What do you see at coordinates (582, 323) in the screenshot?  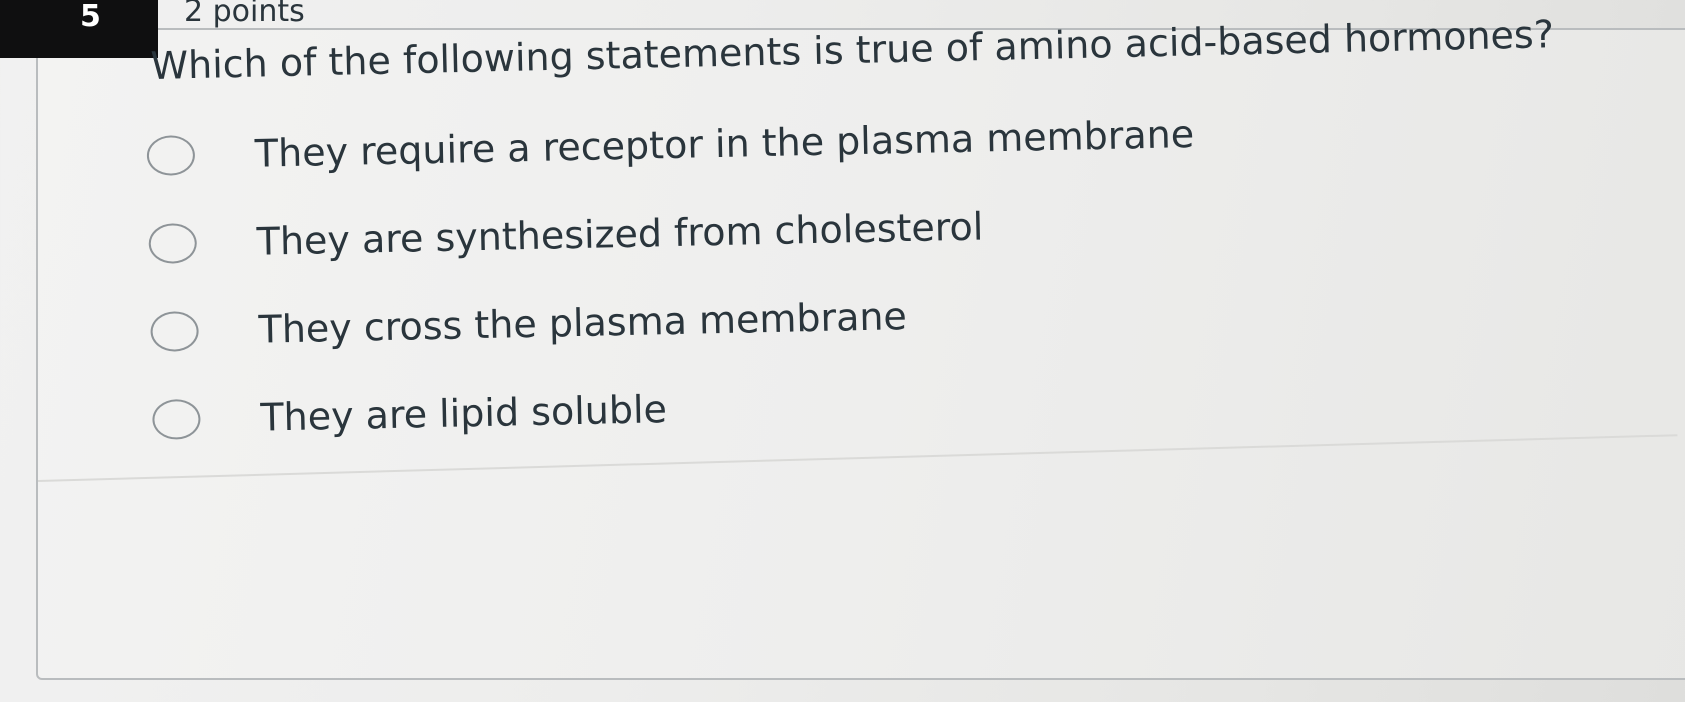 I see `answer-label: They cross the plasma membrane` at bounding box center [582, 323].